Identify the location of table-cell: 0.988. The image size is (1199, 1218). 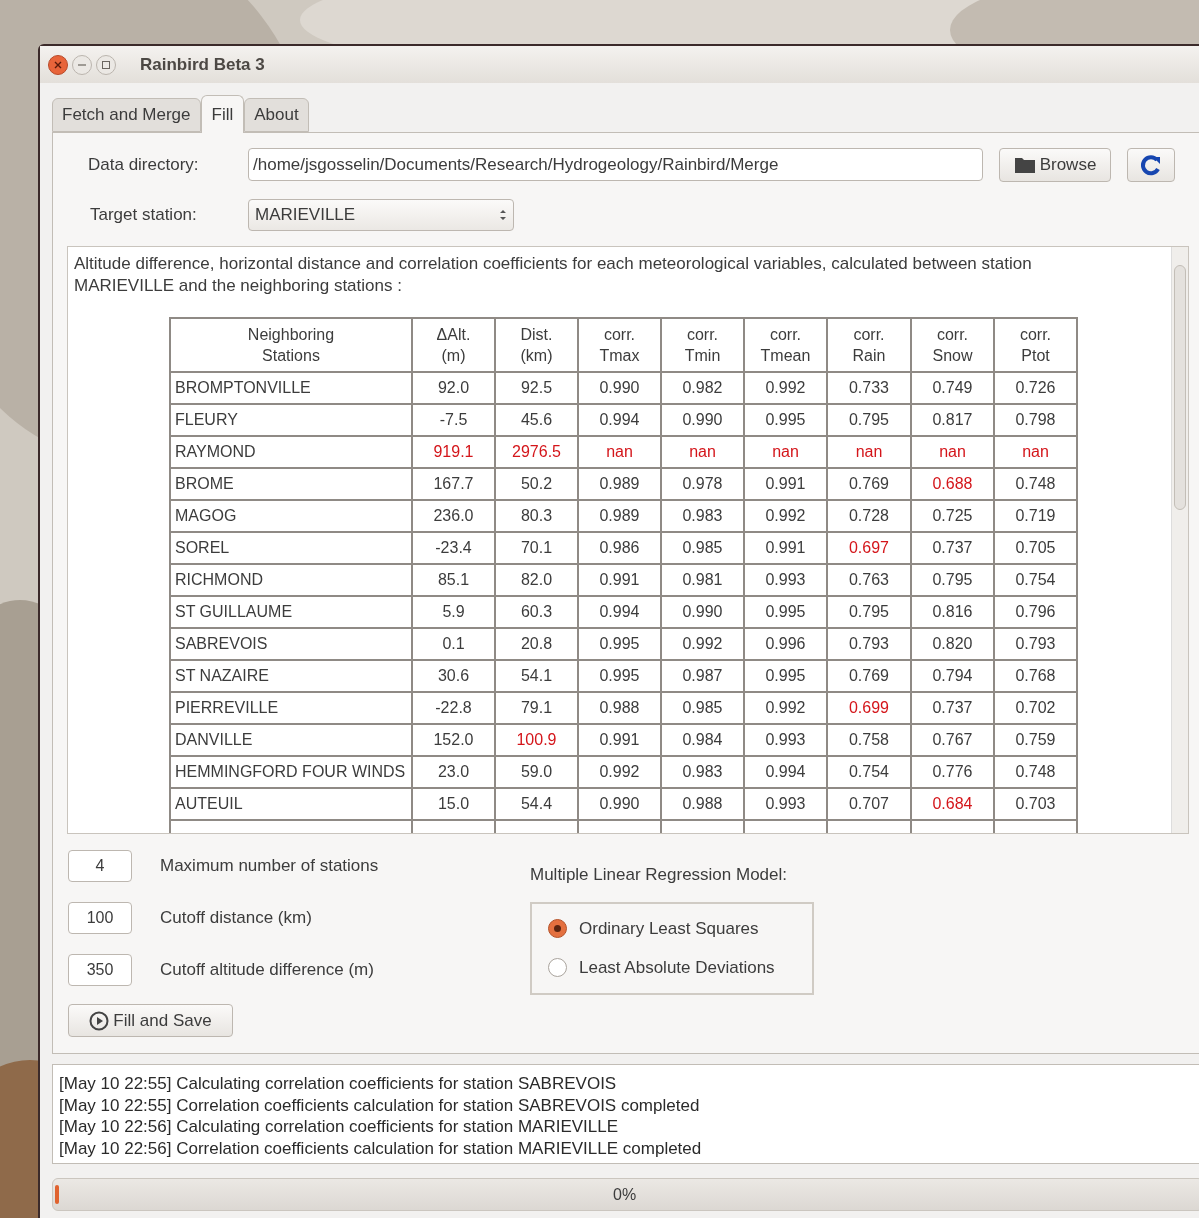
(702, 804).